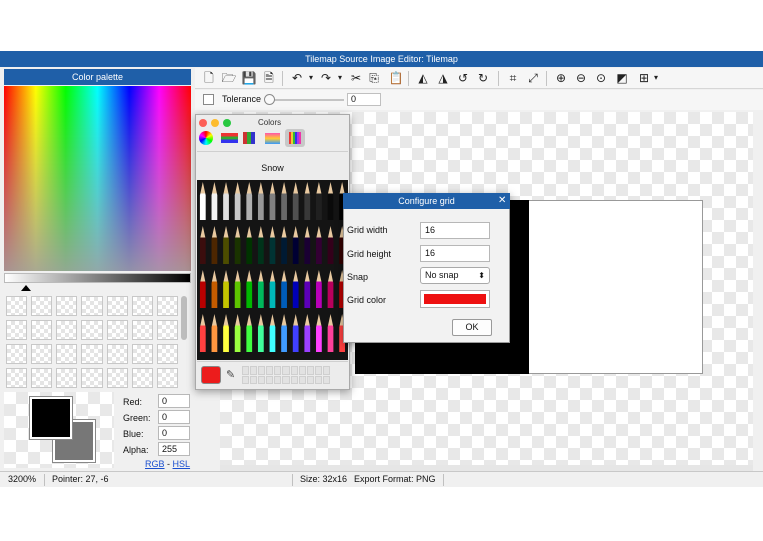 The image size is (763, 541). What do you see at coordinates (601, 78) in the screenshot?
I see `zoom-fit-icon: ⊙` at bounding box center [601, 78].